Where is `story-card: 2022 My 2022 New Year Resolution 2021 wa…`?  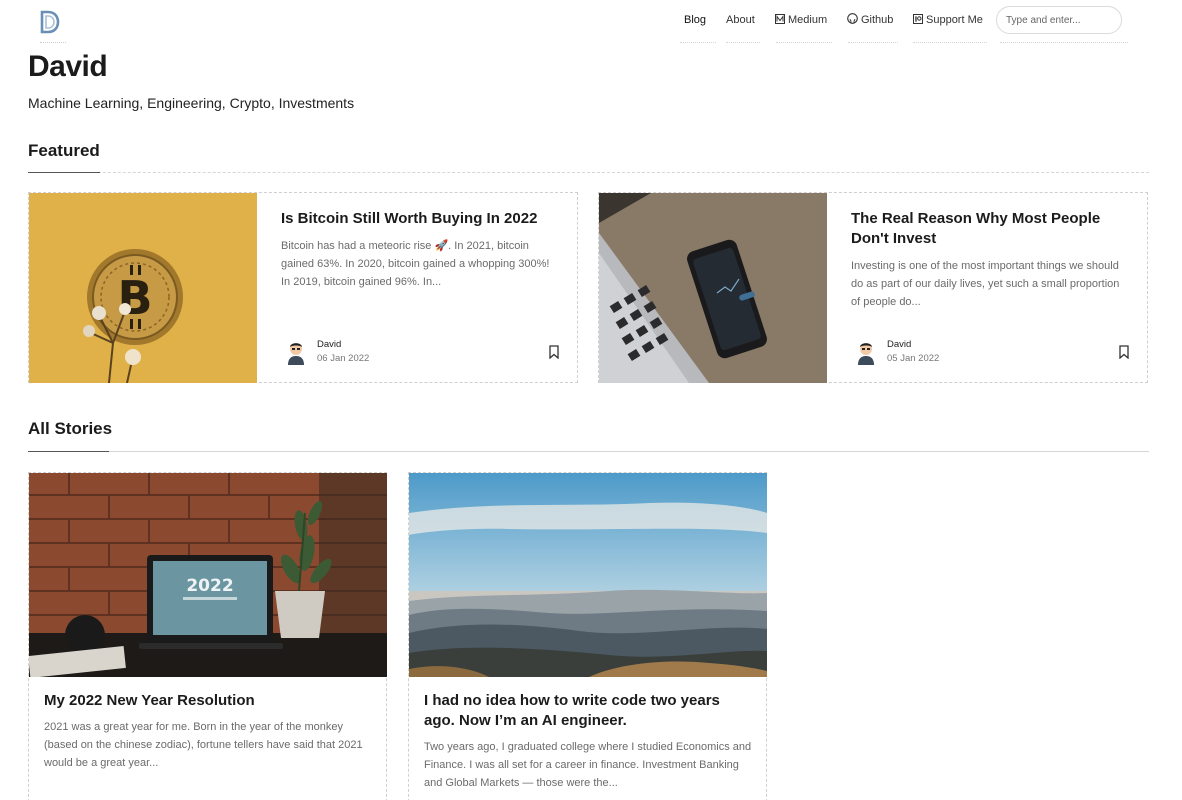 story-card: 2022 My 2022 New Year Resolution 2021 wa… is located at coordinates (207, 636).